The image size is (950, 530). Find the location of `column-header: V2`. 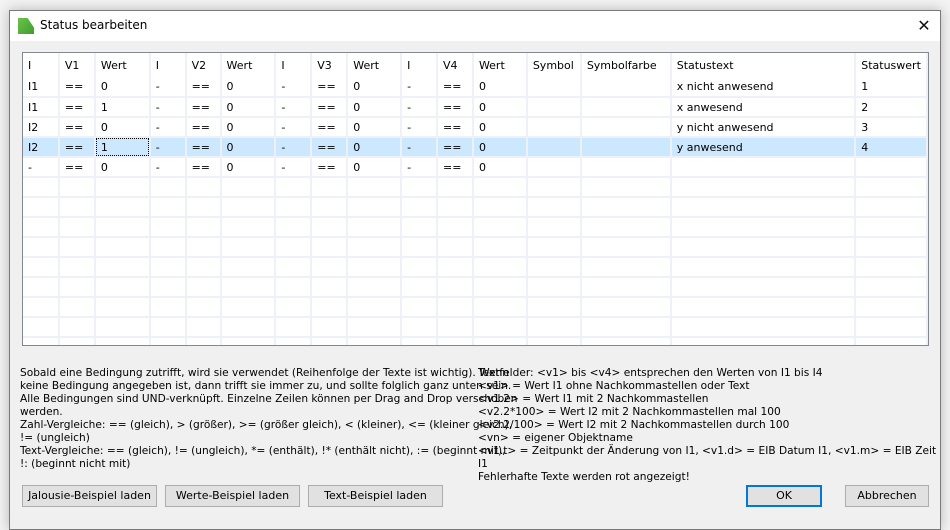

column-header: V2 is located at coordinates (203, 65).